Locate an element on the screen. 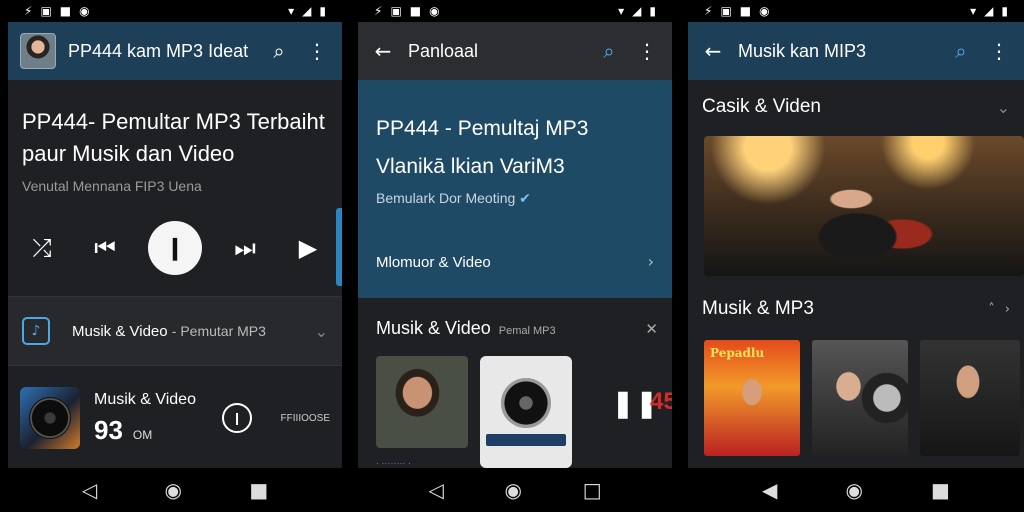 This screenshot has width=1024, height=512. shuffle-icon: ⤮ is located at coordinates (42, 248).